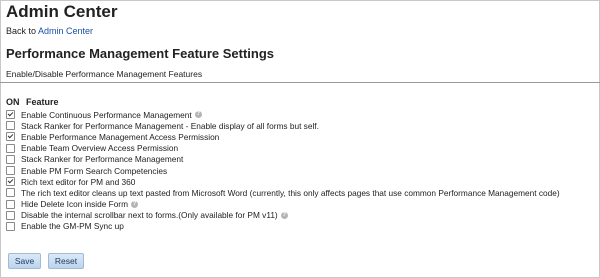 This screenshot has width=600, height=278. I want to click on feature-label: Enable PM Form Search Competencies, so click(94, 170).